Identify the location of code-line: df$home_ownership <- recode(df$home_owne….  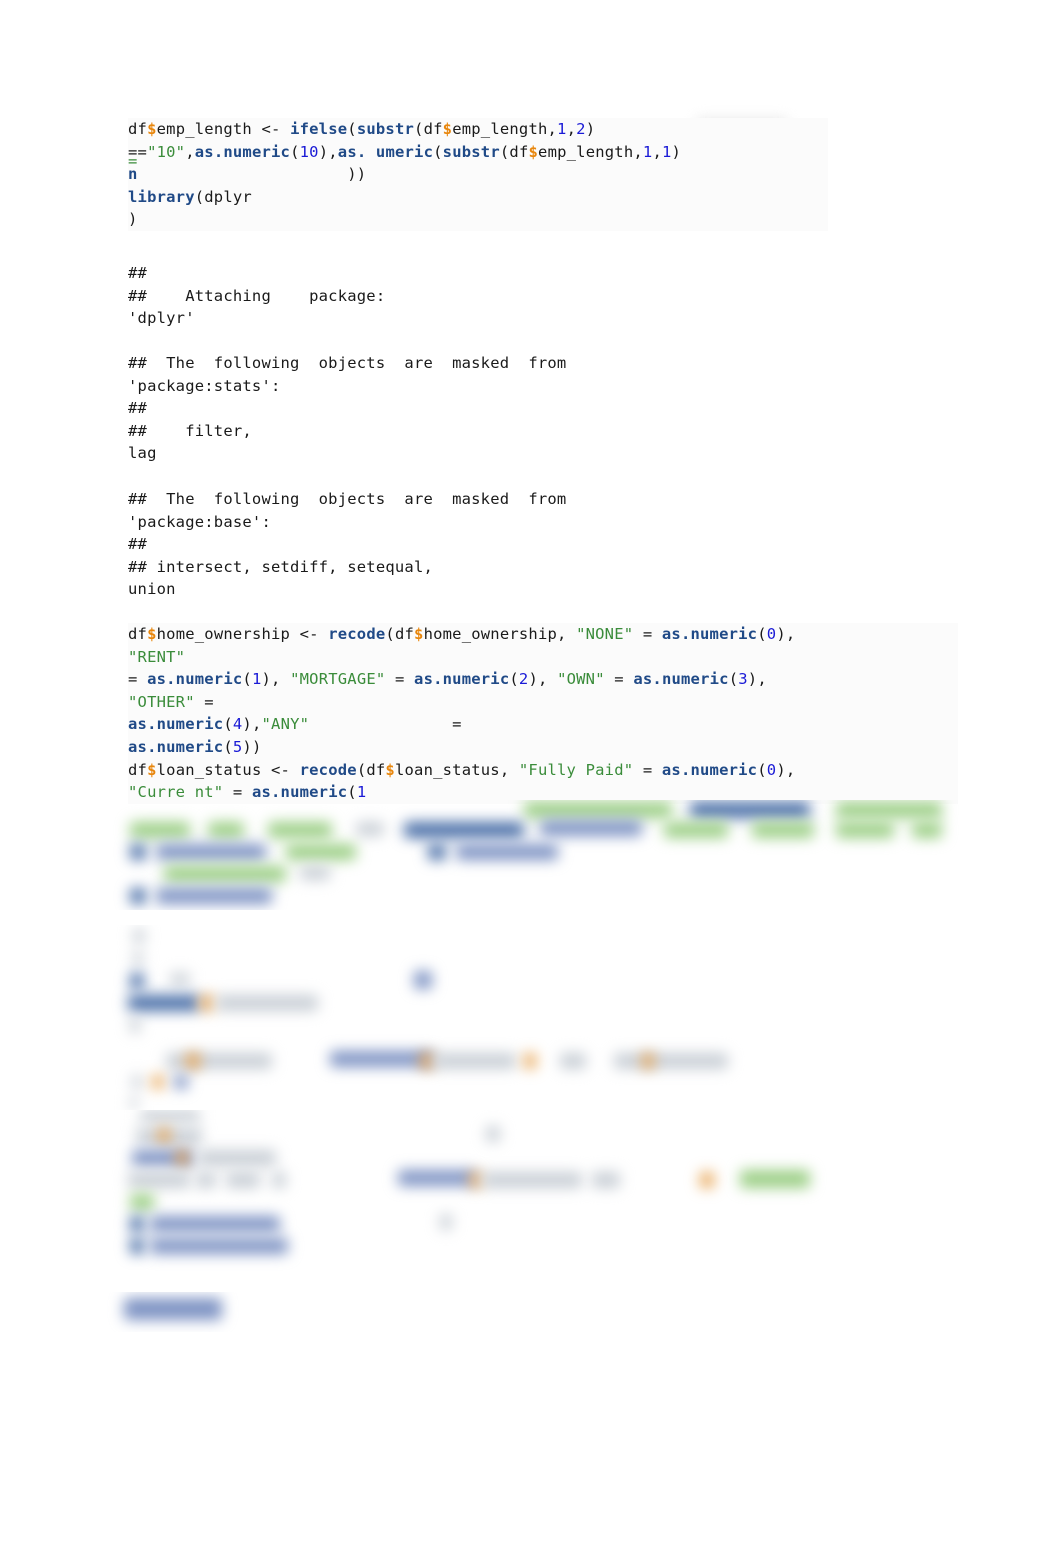
(462, 634).